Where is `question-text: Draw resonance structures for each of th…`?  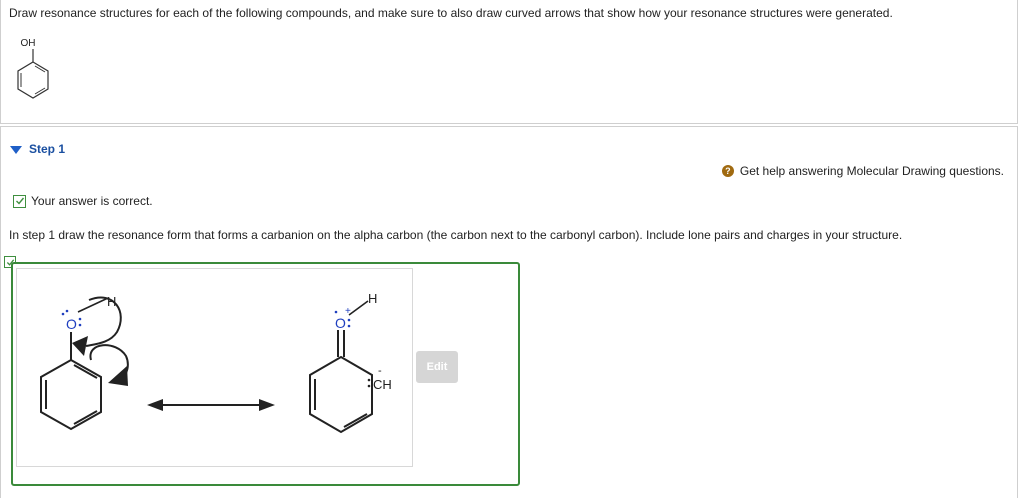 question-text: Draw resonance structures for each of th… is located at coordinates (451, 13).